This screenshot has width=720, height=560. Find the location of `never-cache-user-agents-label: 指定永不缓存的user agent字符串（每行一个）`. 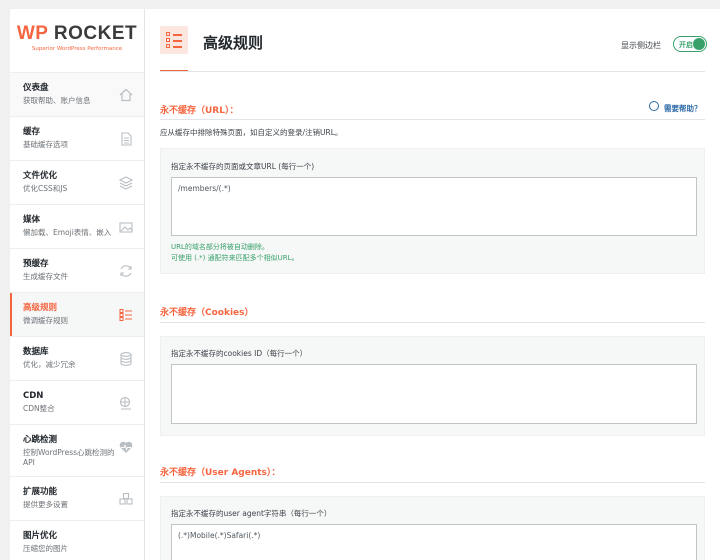

never-cache-user-agents-label: 指定永不缓存的user agent字符串（每行一个） is located at coordinates (251, 513).